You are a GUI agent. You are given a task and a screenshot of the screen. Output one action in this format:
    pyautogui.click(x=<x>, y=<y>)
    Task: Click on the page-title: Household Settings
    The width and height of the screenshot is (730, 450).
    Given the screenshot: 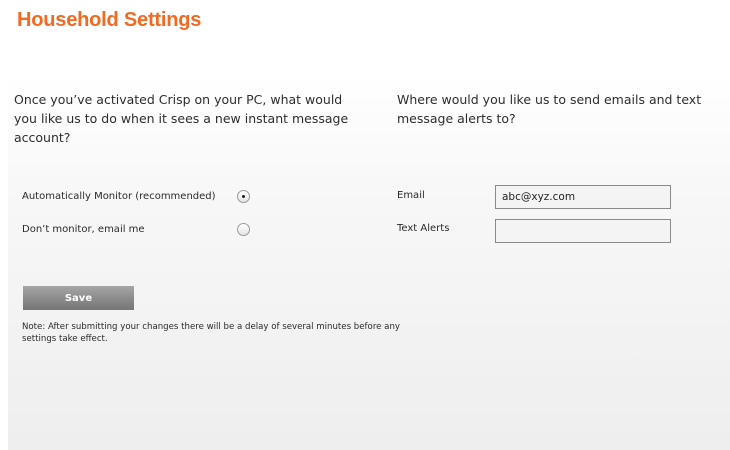 What is the action you would take?
    pyautogui.click(x=109, y=20)
    